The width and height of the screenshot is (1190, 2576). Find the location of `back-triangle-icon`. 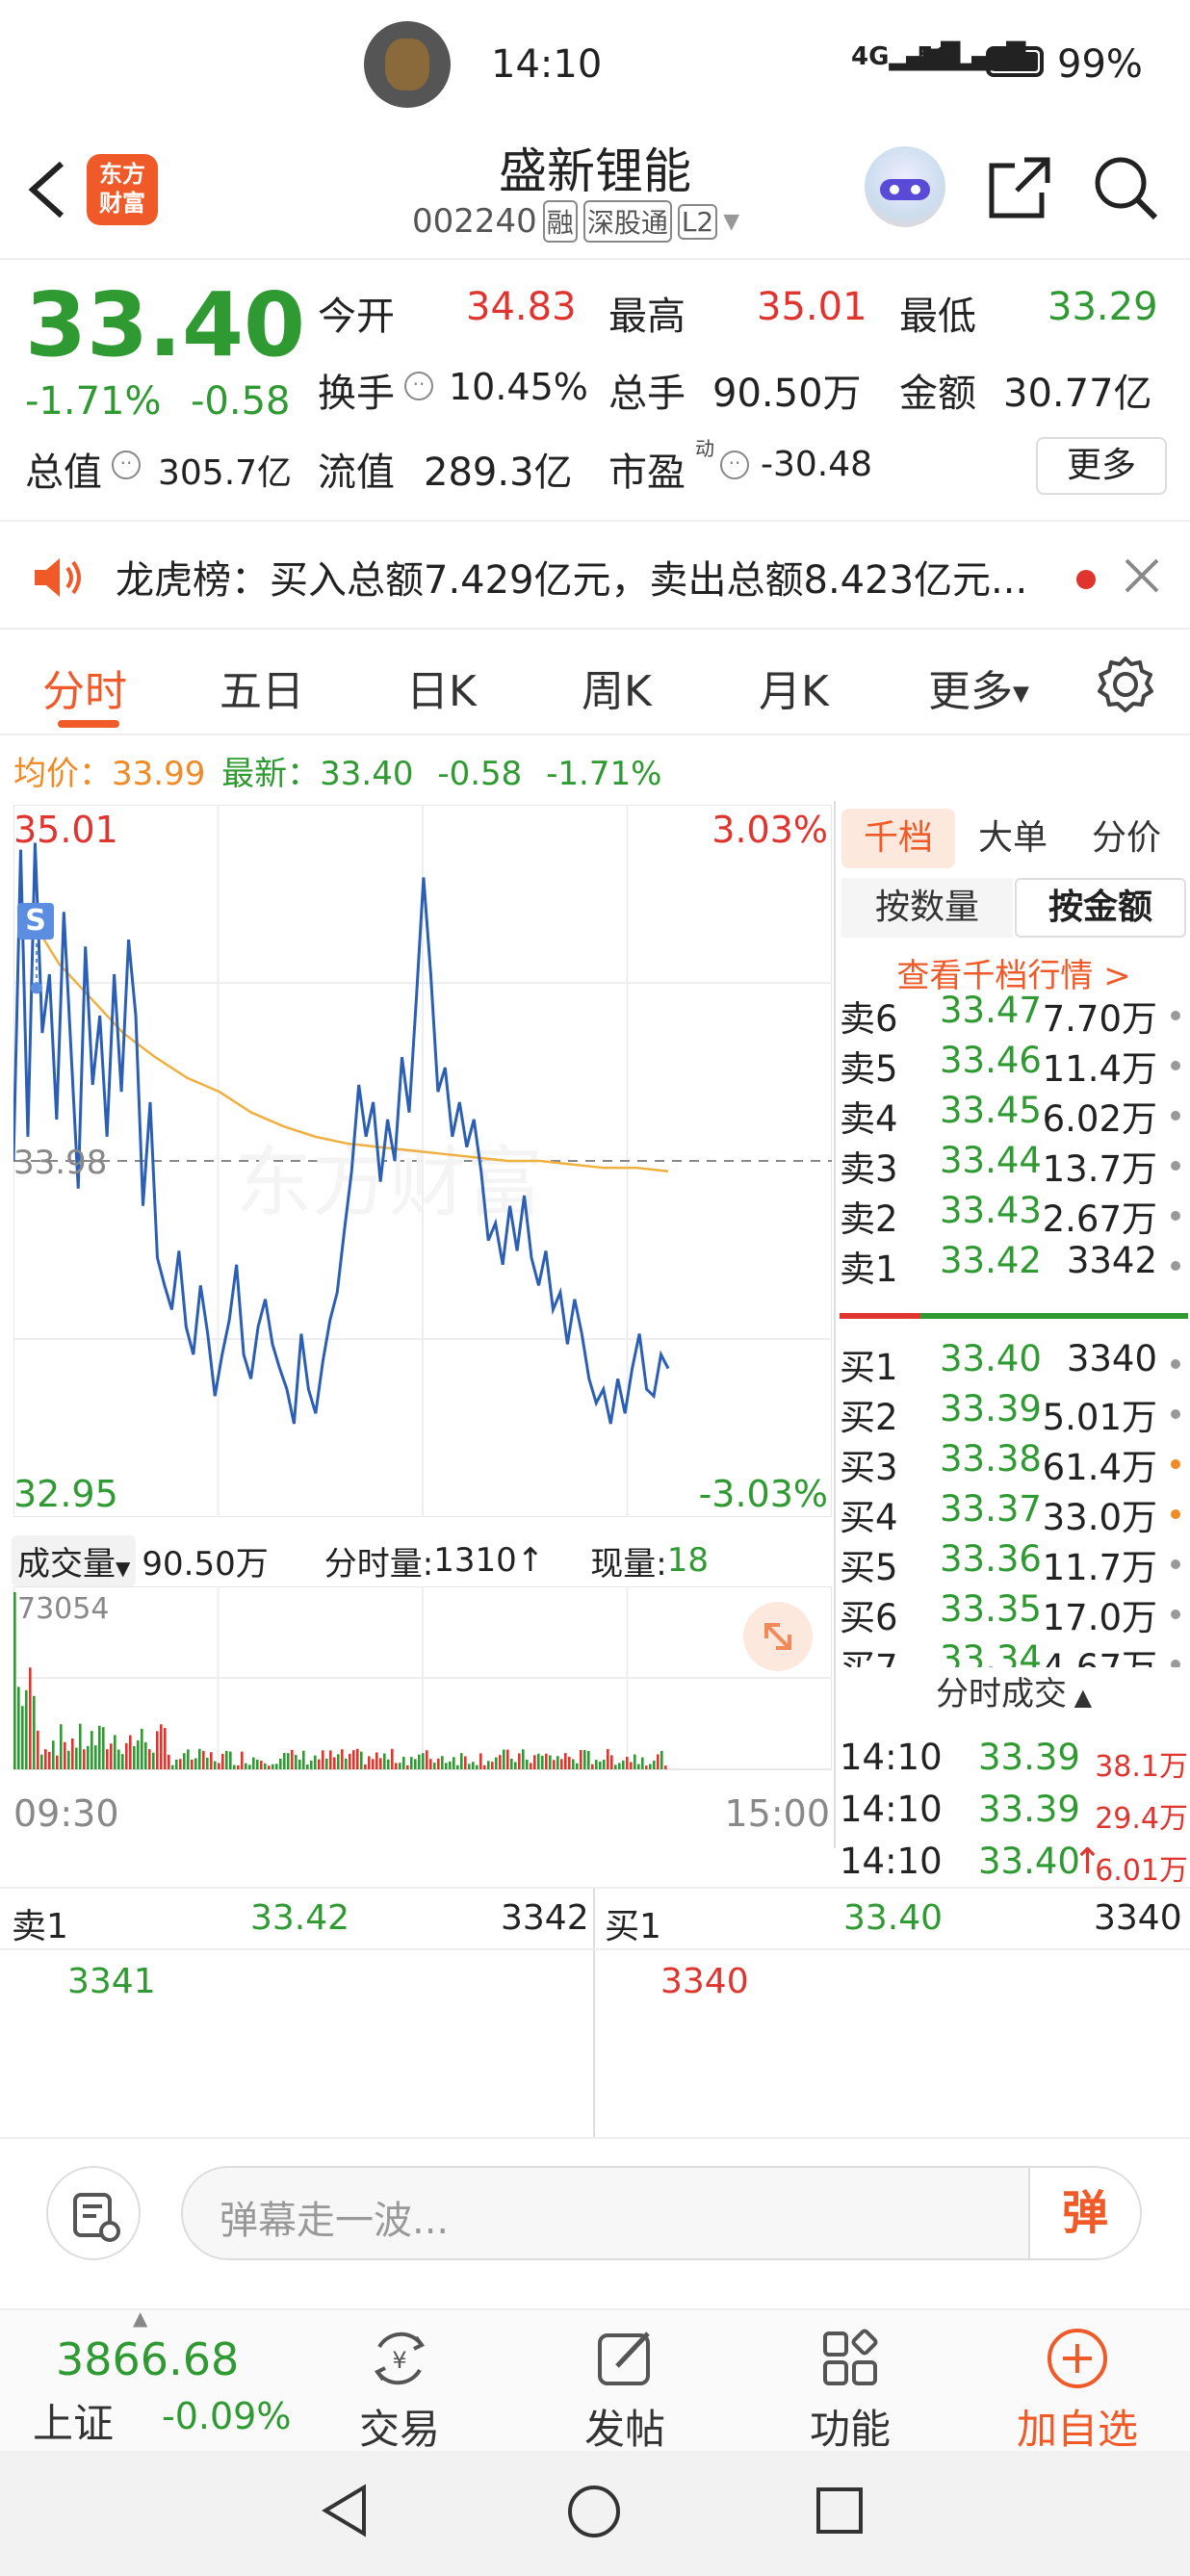

back-triangle-icon is located at coordinates (345, 2512).